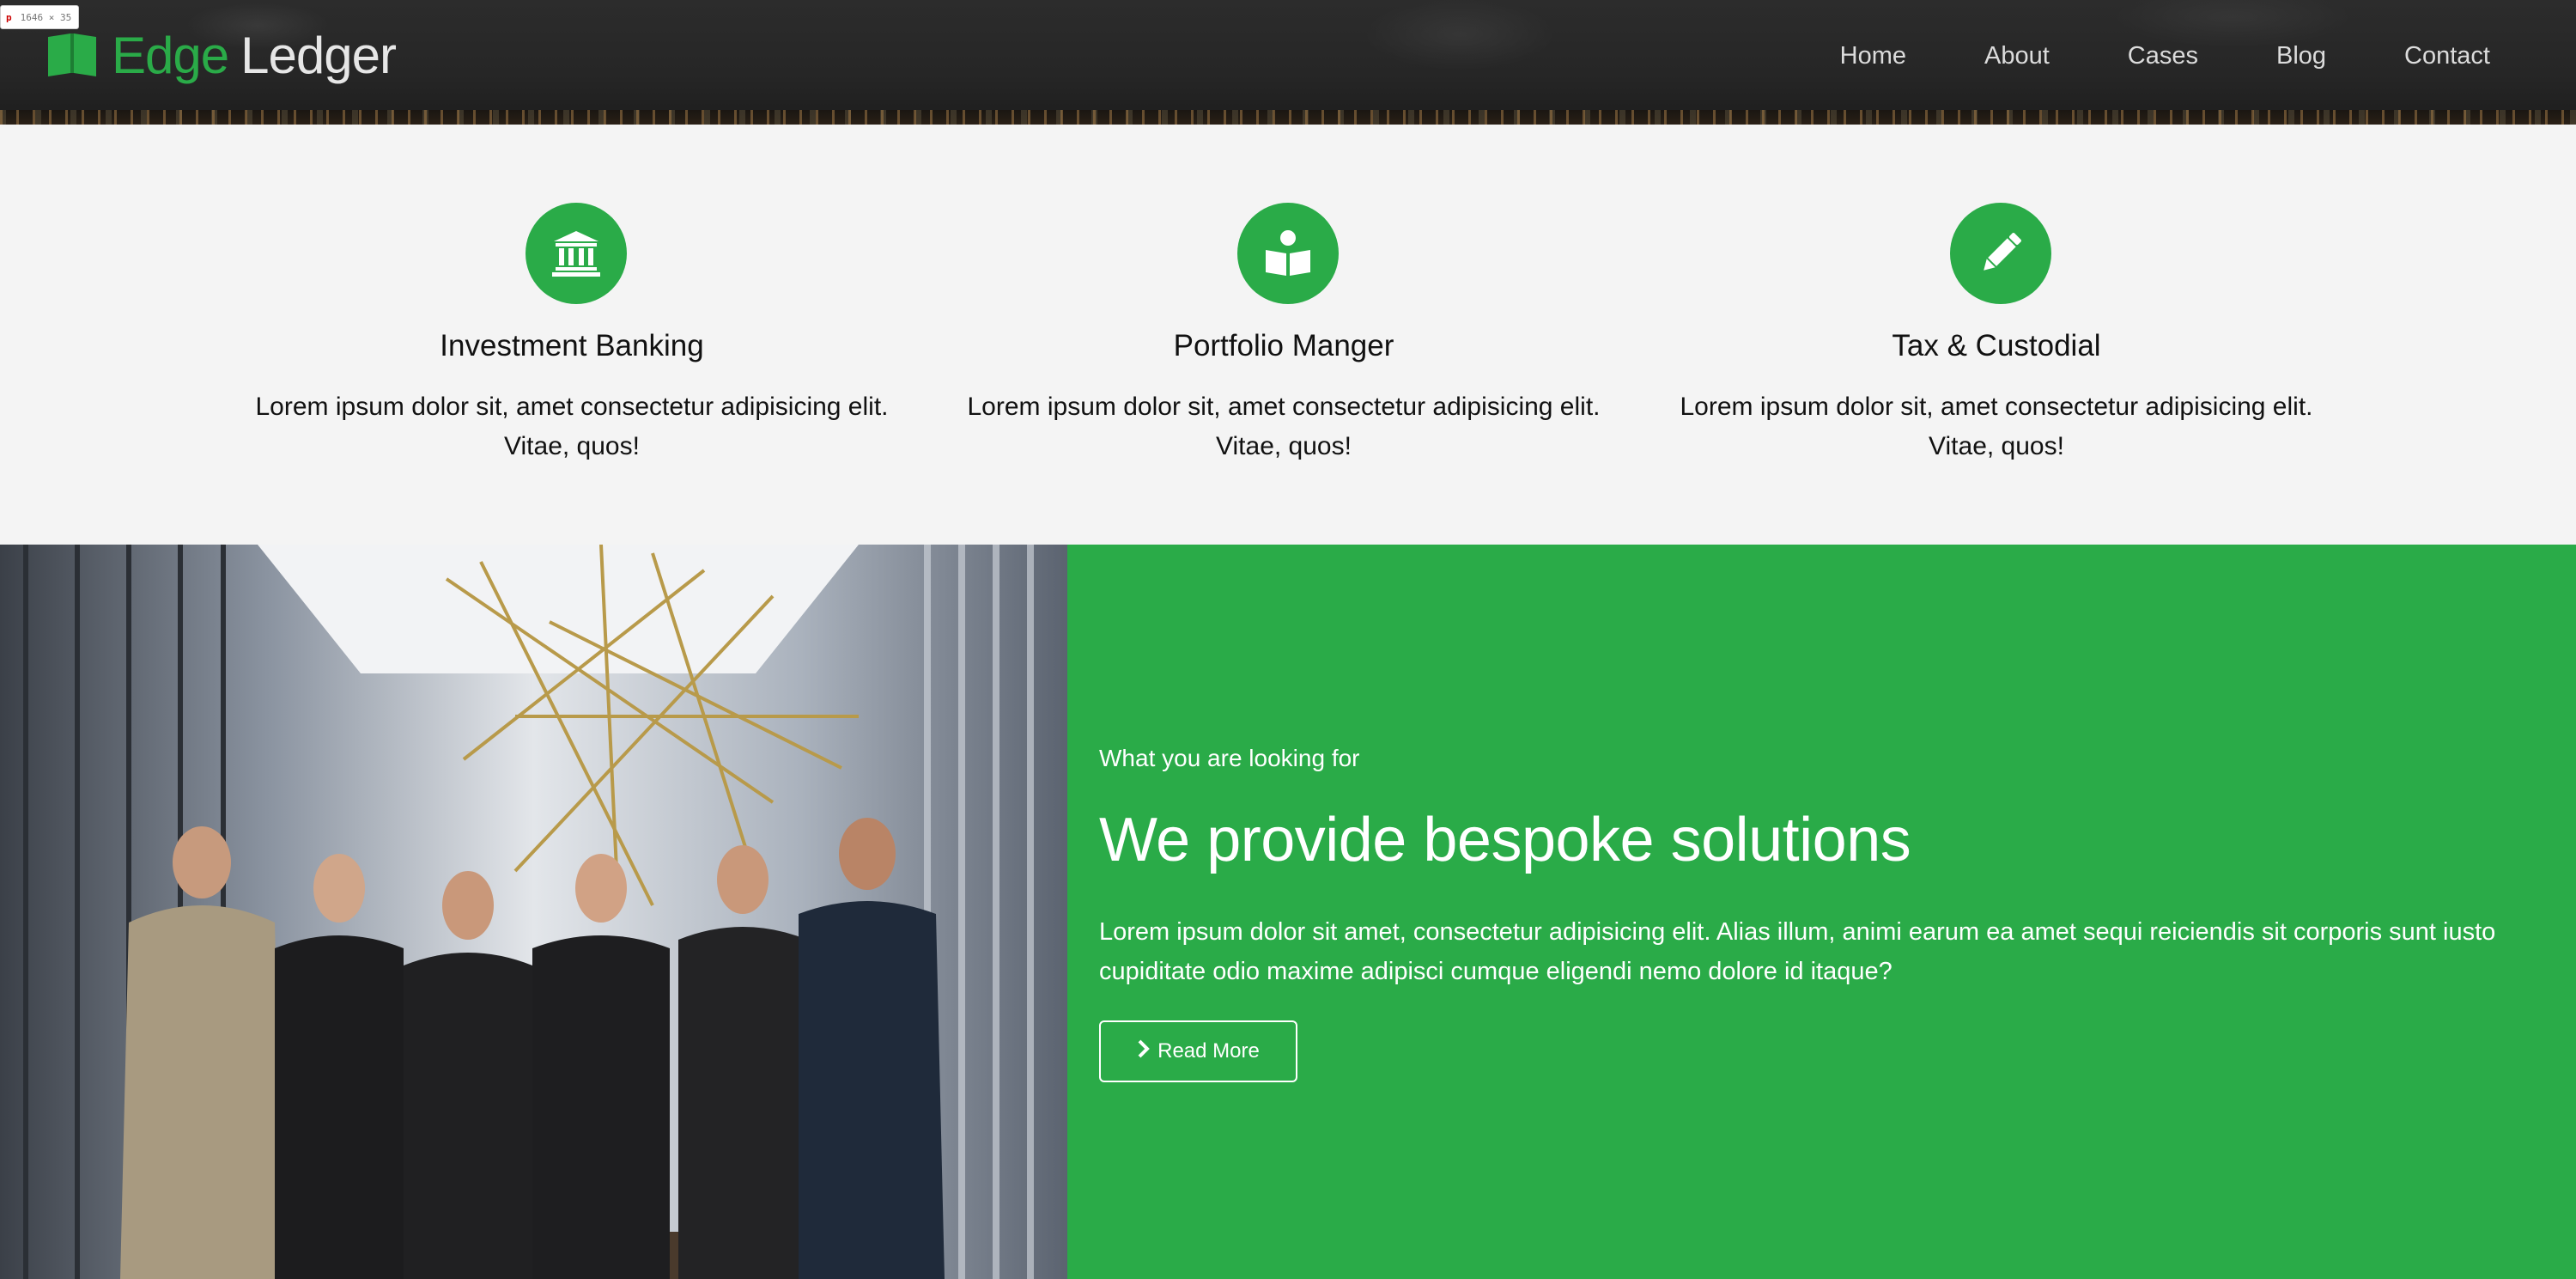 This screenshot has height=1279, width=2576. What do you see at coordinates (46, 17) in the screenshot?
I see `dev-tooltip-size: 1646 × 35` at bounding box center [46, 17].